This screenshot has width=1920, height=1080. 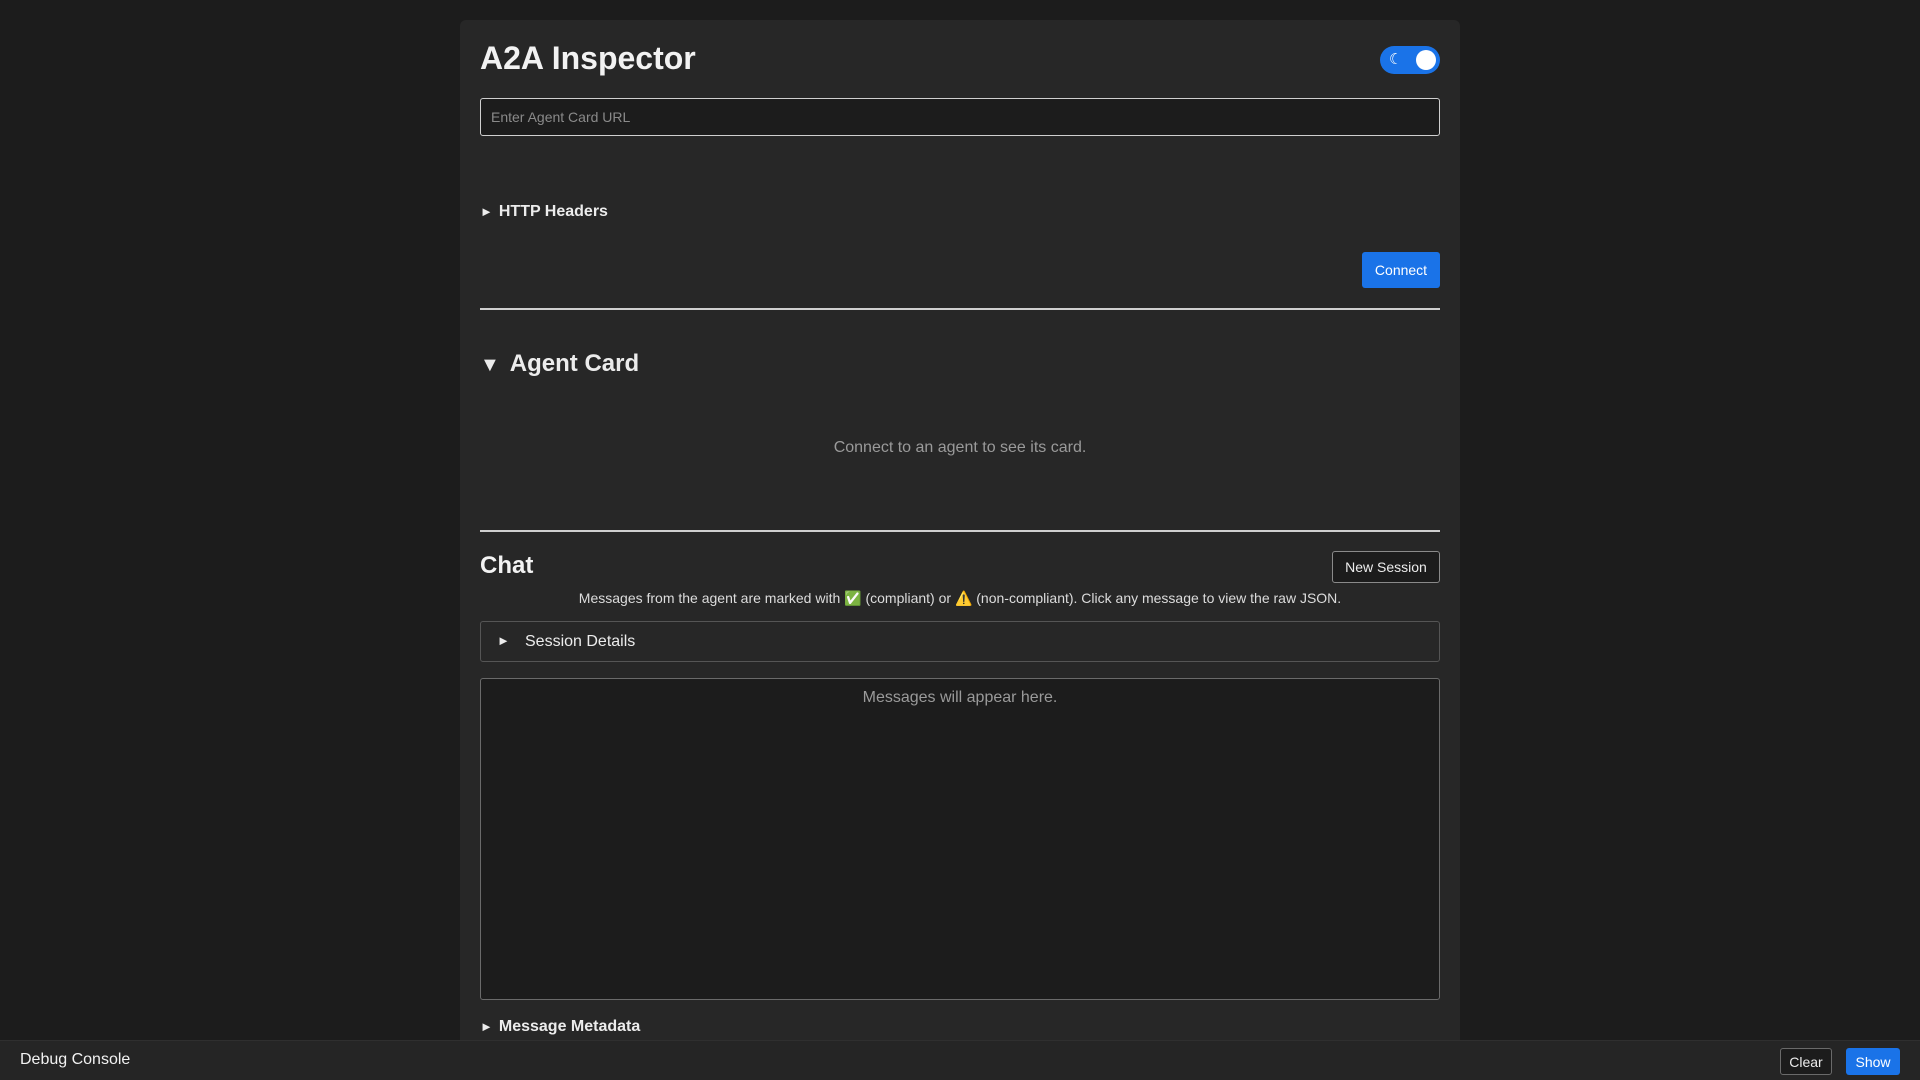 I want to click on chat-title: Chat, so click(x=507, y=565).